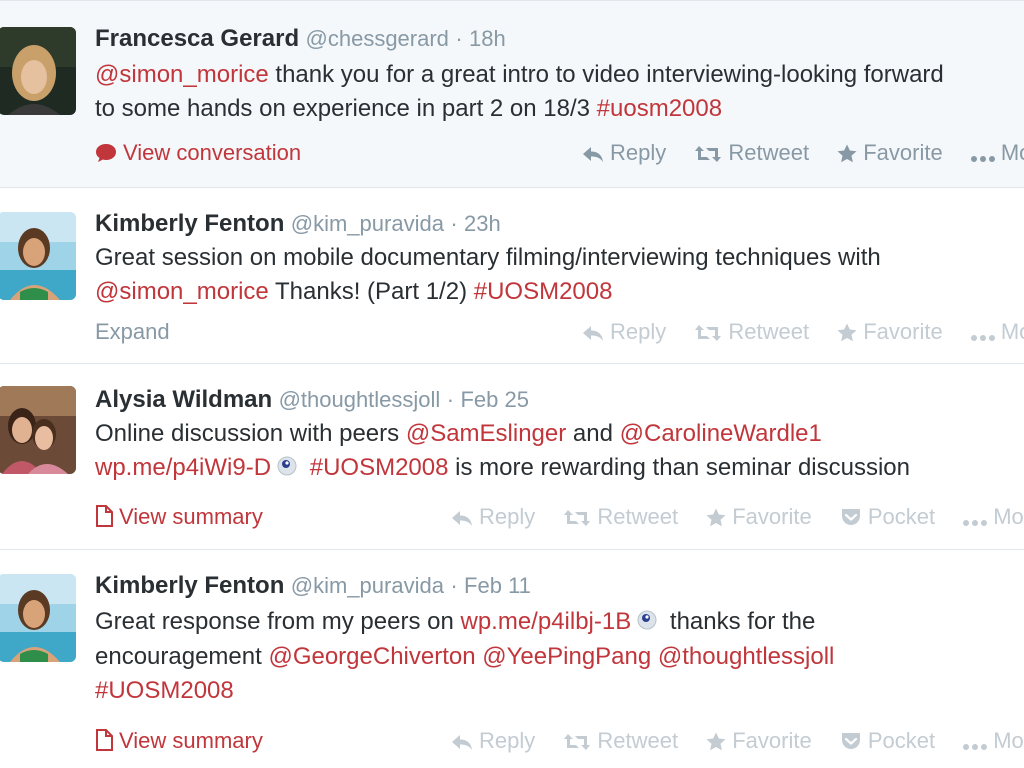  I want to click on username: @chessgerard, so click(377, 38).